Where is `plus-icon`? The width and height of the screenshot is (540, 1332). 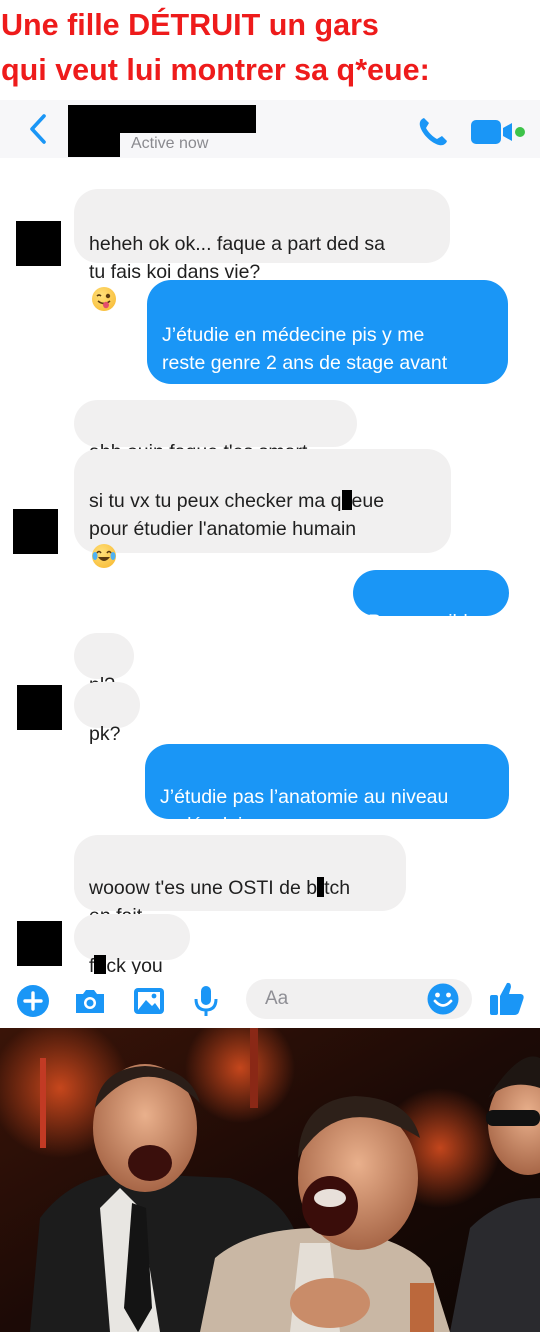 plus-icon is located at coordinates (33, 1001).